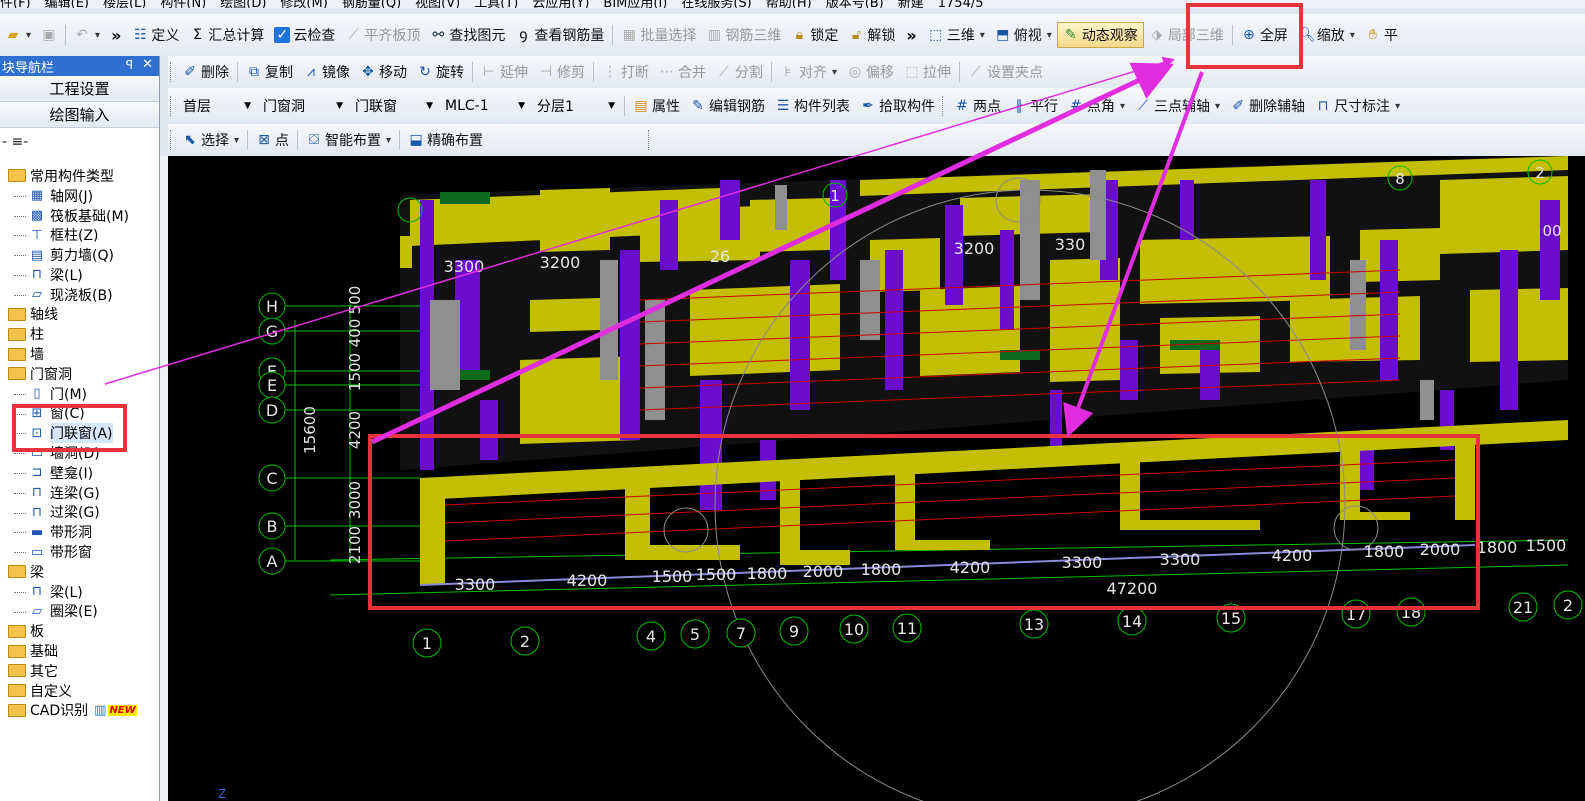  Describe the element at coordinates (80, 612) in the screenshot. I see `tree-item: ▱ 圈梁(E)` at that location.